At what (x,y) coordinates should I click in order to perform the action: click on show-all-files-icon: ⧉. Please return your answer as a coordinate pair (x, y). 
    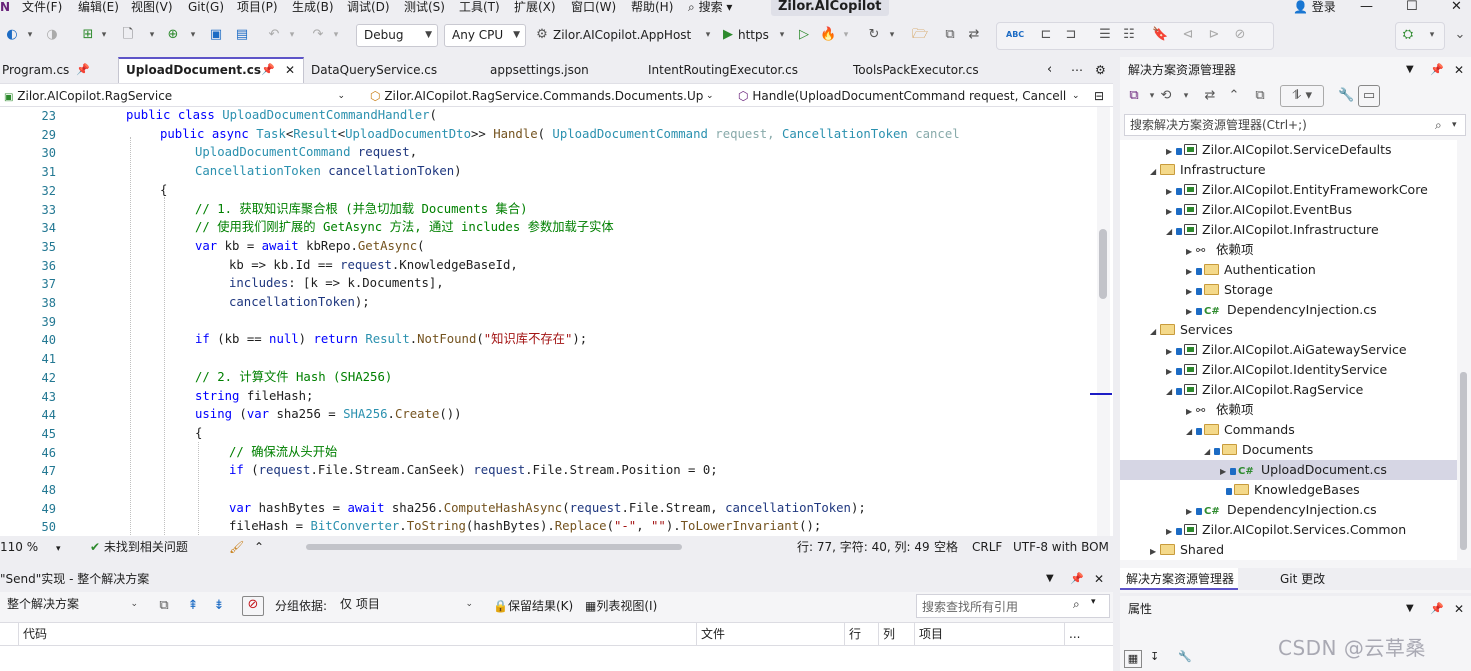
    Looking at the image, I should click on (1260, 96).